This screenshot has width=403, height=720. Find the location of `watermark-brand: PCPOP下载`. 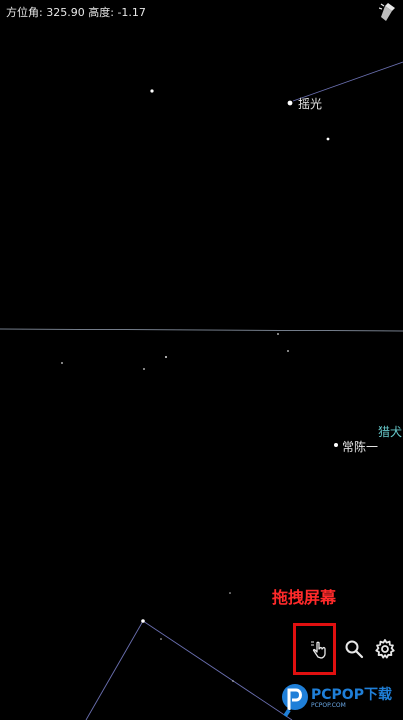

watermark-brand: PCPOP下载 is located at coordinates (351, 695).